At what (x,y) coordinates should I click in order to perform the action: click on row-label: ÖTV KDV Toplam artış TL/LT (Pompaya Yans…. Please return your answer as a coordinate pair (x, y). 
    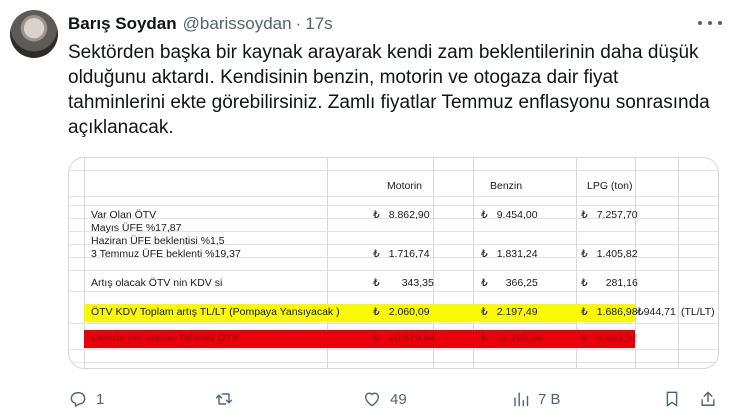
    Looking at the image, I should click on (215, 312).